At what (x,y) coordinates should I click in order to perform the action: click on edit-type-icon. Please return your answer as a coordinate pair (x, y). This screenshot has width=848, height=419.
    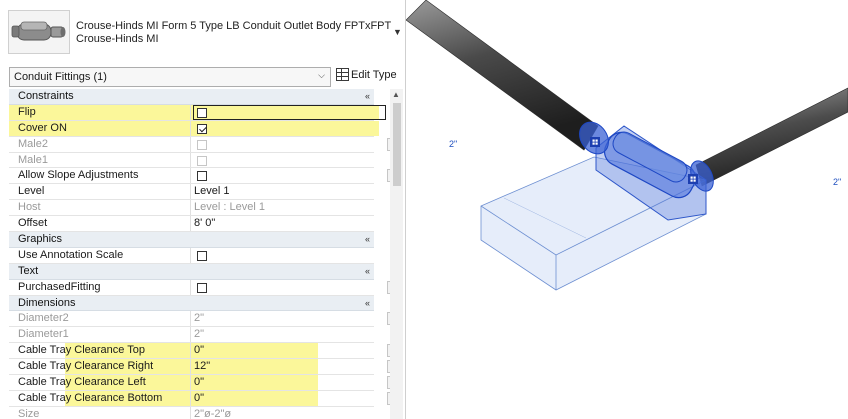
    Looking at the image, I should click on (342, 74).